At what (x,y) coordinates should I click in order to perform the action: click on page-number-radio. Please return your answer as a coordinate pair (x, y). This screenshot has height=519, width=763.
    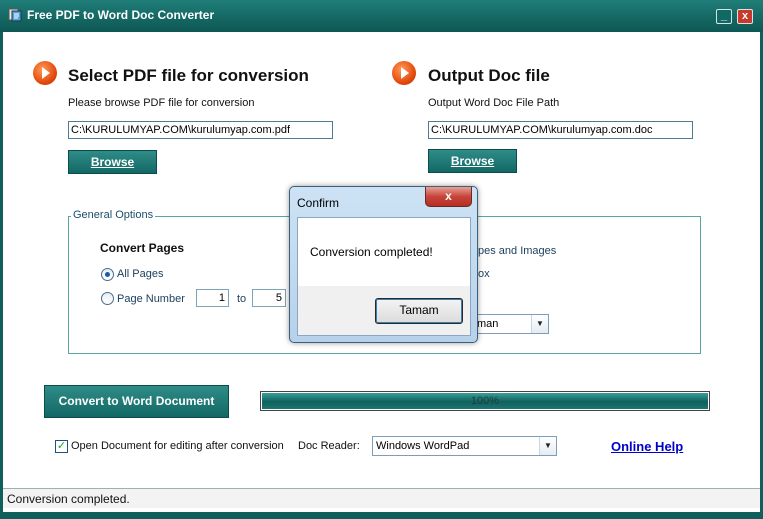
    Looking at the image, I should click on (107, 298).